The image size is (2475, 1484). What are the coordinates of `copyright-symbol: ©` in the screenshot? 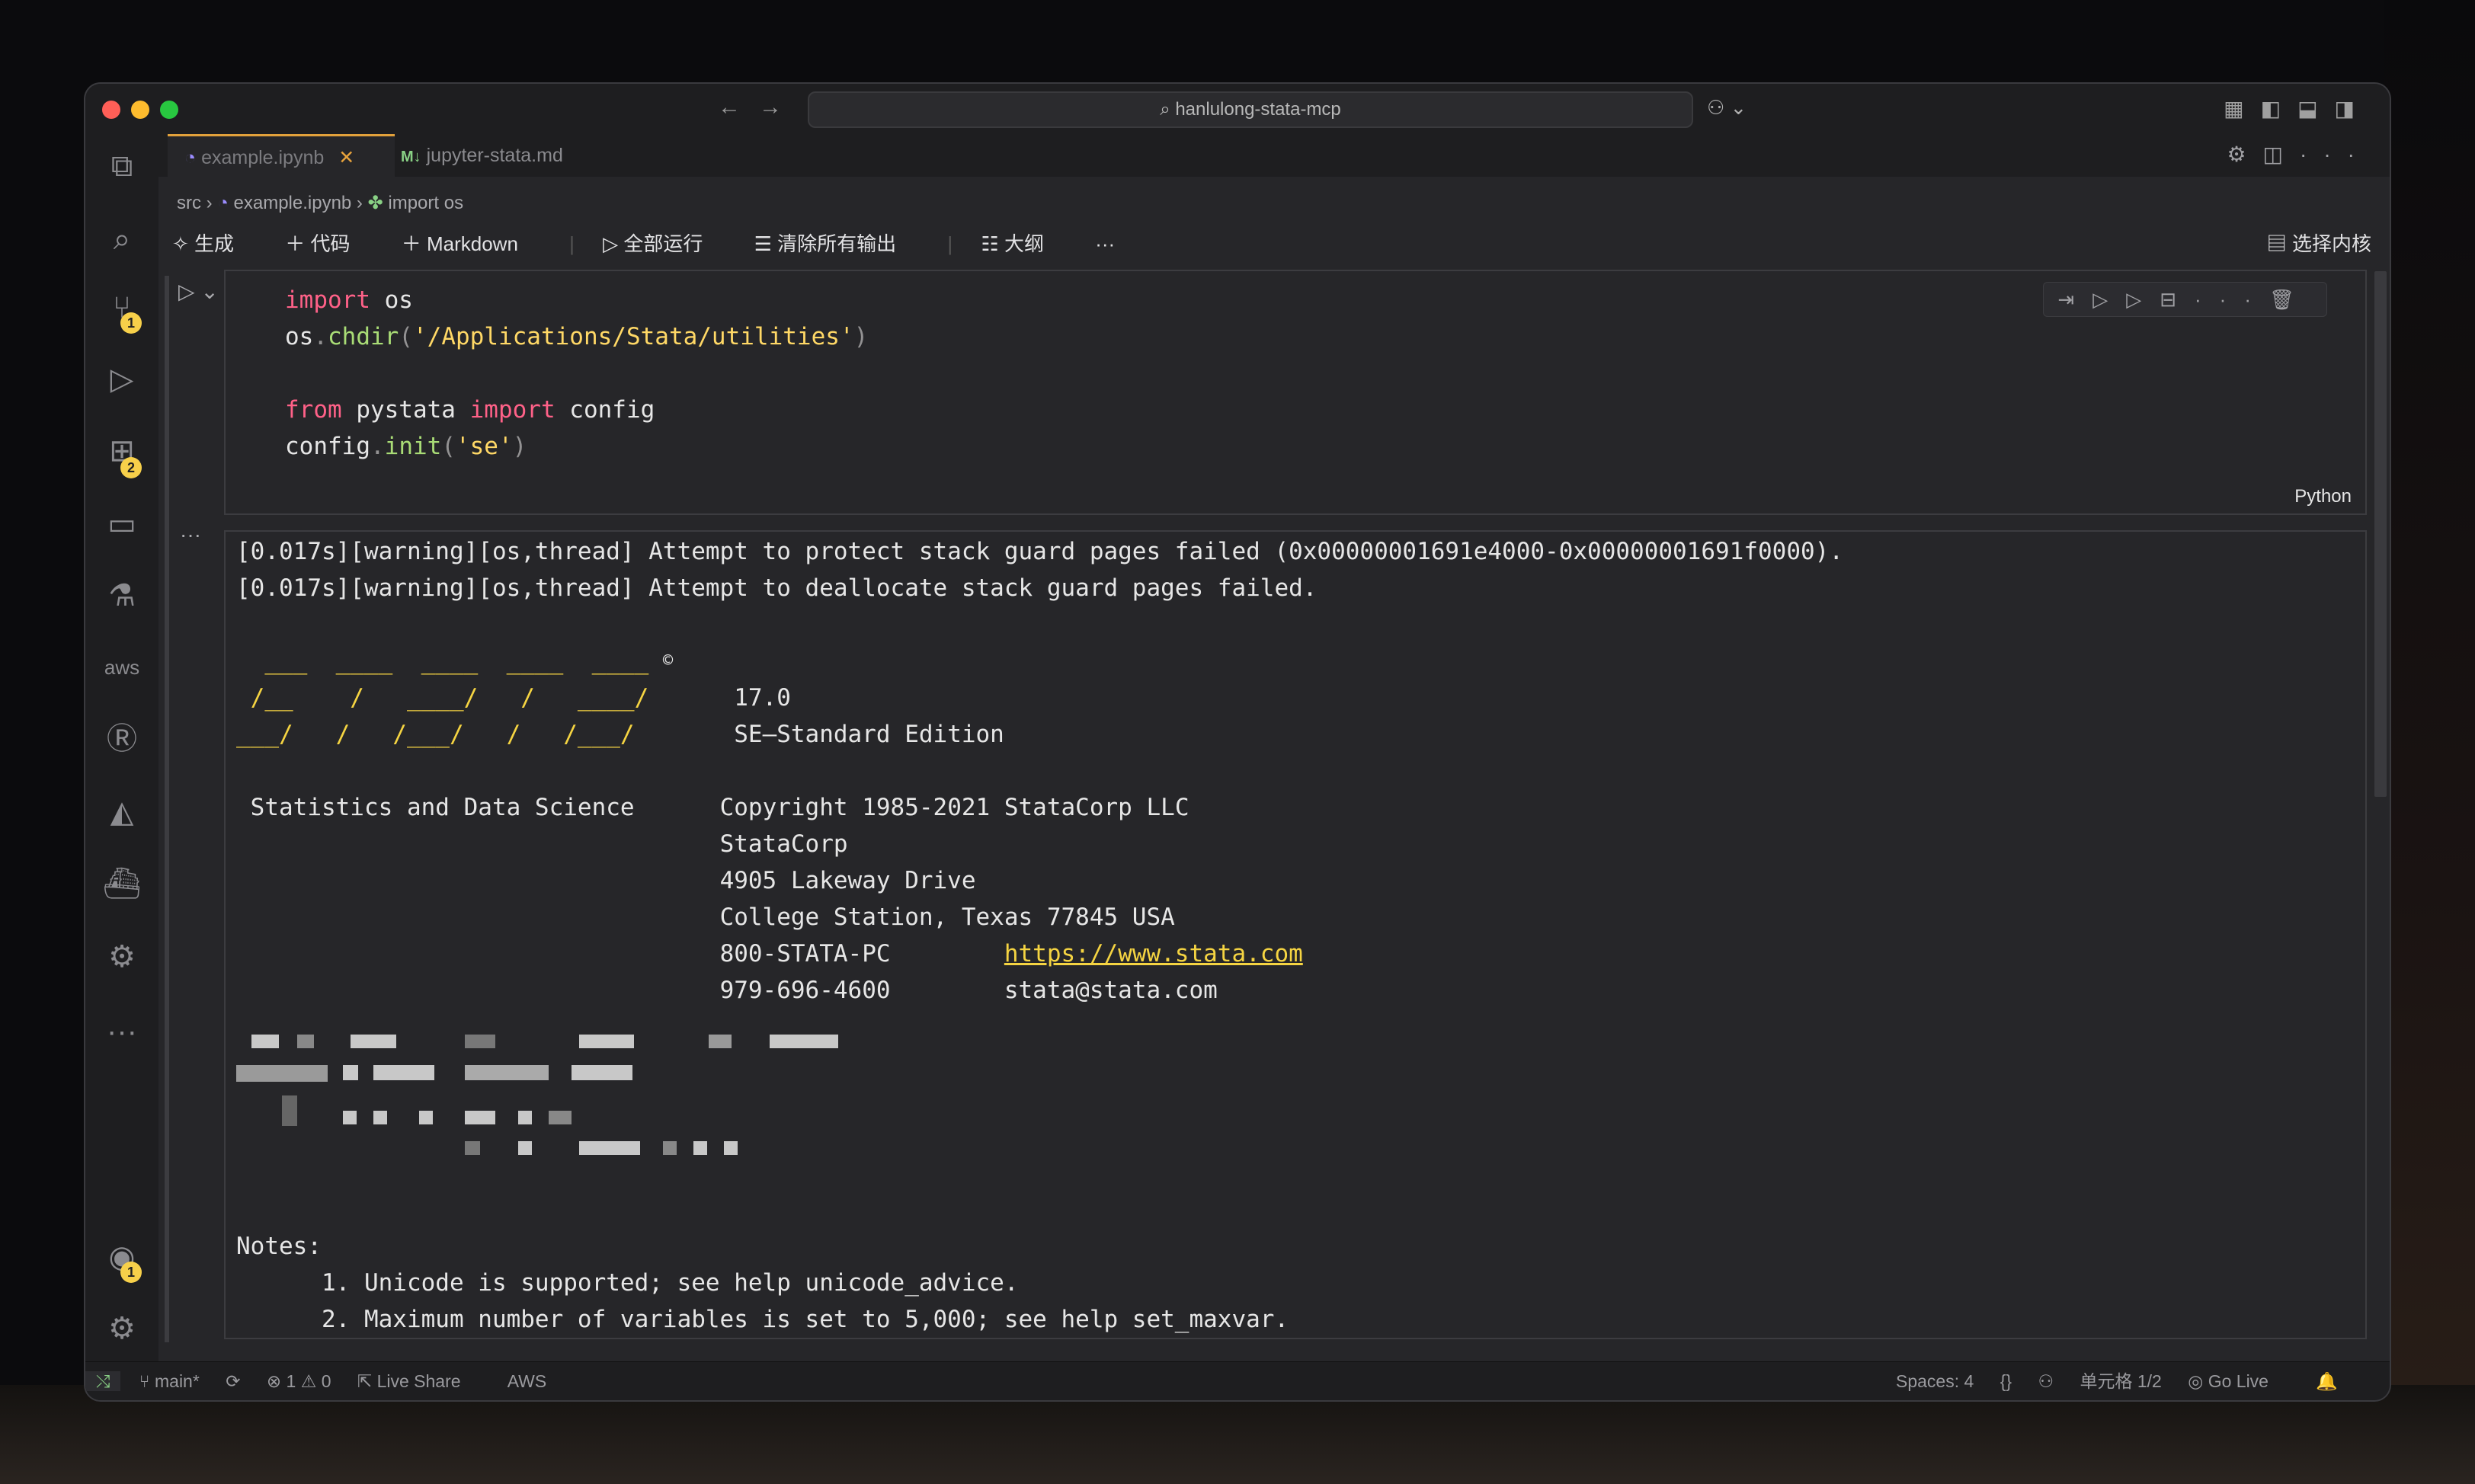 It's located at (668, 660).